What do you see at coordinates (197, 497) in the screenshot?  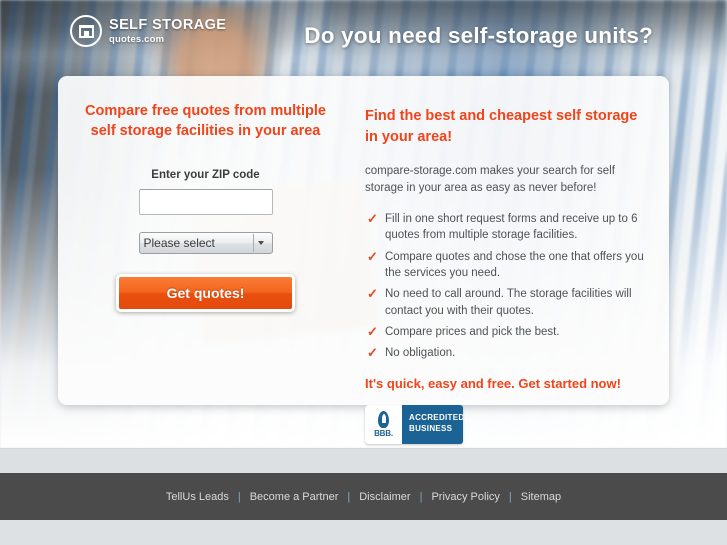 I see `footer-link-tellus-leads: TellUs Leads` at bounding box center [197, 497].